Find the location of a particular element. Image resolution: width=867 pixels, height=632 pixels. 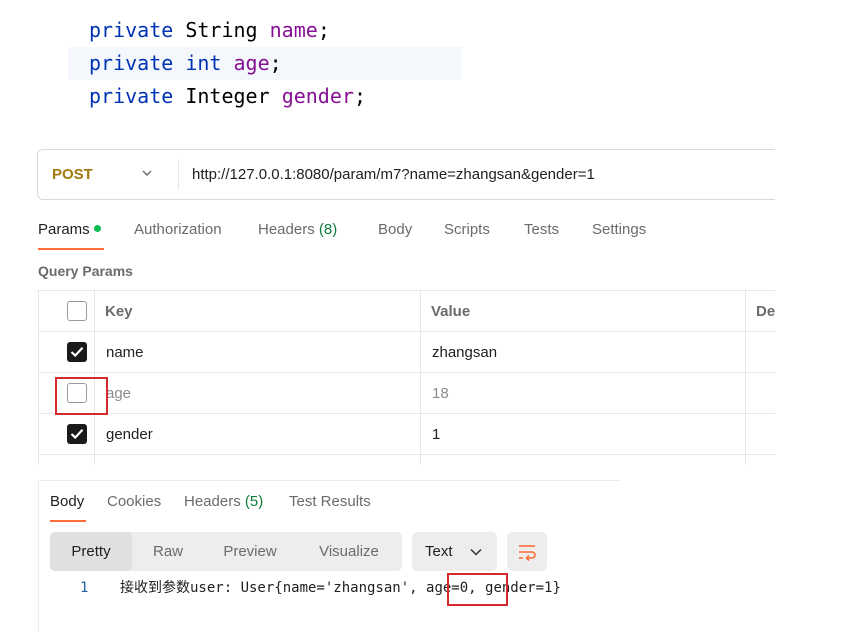

param-value-name: zhangsan is located at coordinates (464, 353).